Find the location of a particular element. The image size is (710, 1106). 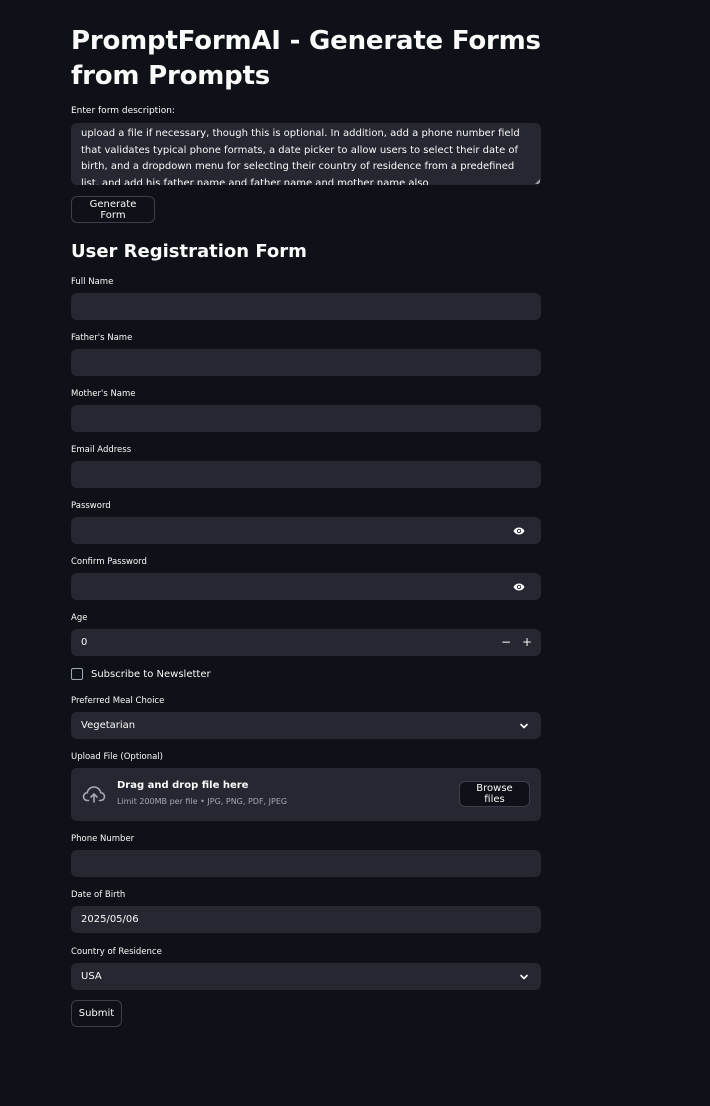

newsletter-checkbox is located at coordinates (77, 674).